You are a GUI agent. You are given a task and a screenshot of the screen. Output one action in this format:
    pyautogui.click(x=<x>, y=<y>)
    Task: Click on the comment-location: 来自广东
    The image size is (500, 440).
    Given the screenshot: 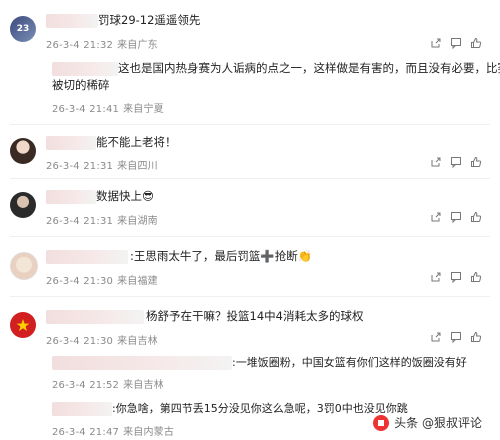 What is the action you would take?
    pyautogui.click(x=137, y=45)
    